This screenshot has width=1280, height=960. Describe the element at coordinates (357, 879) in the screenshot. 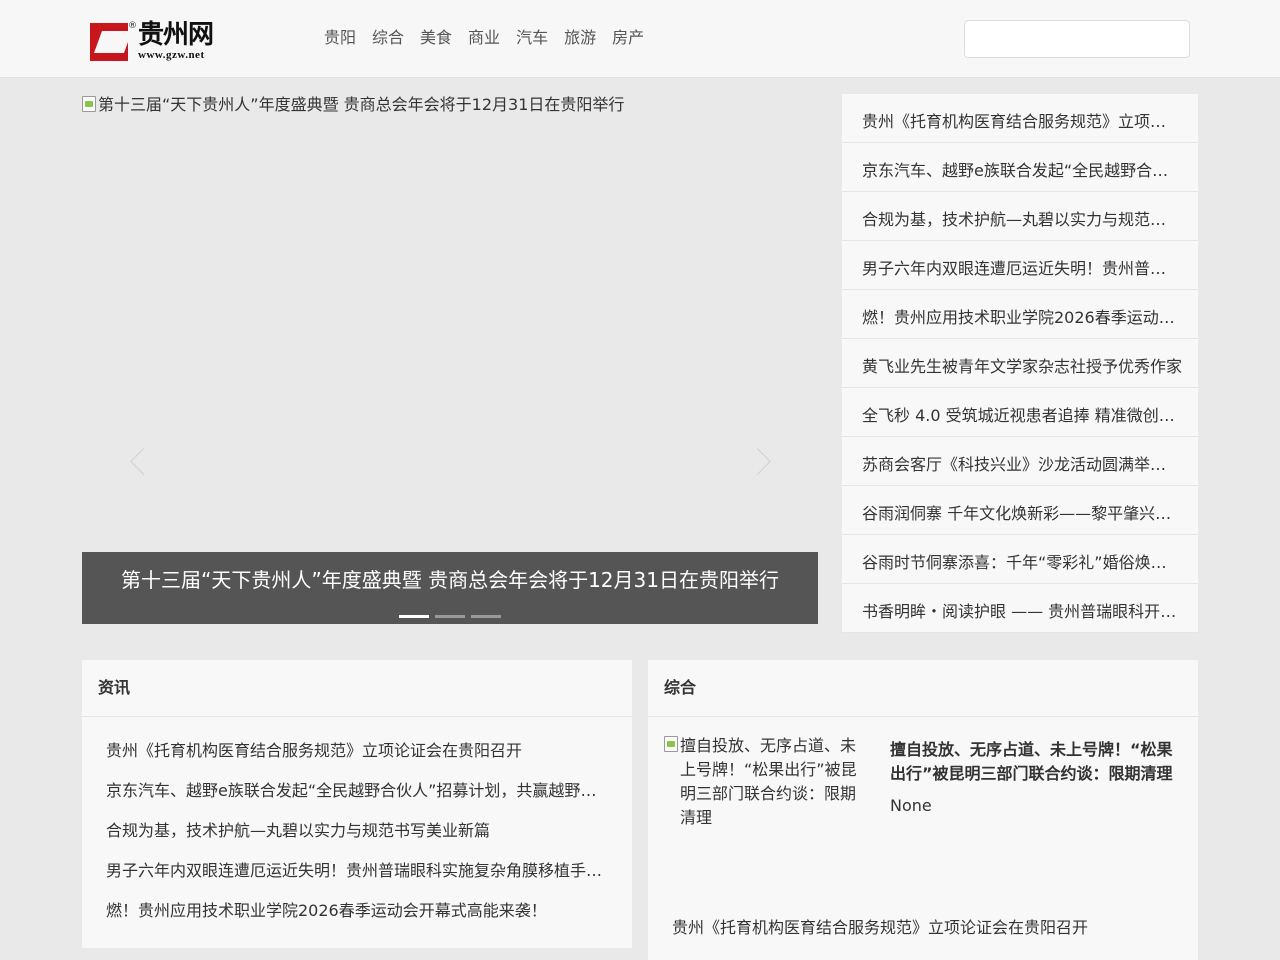

I see `news-item: 男子六年内双眼连遭厄运近失明！贵州普瑞眼科实施复杂角膜移植手术成功` at that location.